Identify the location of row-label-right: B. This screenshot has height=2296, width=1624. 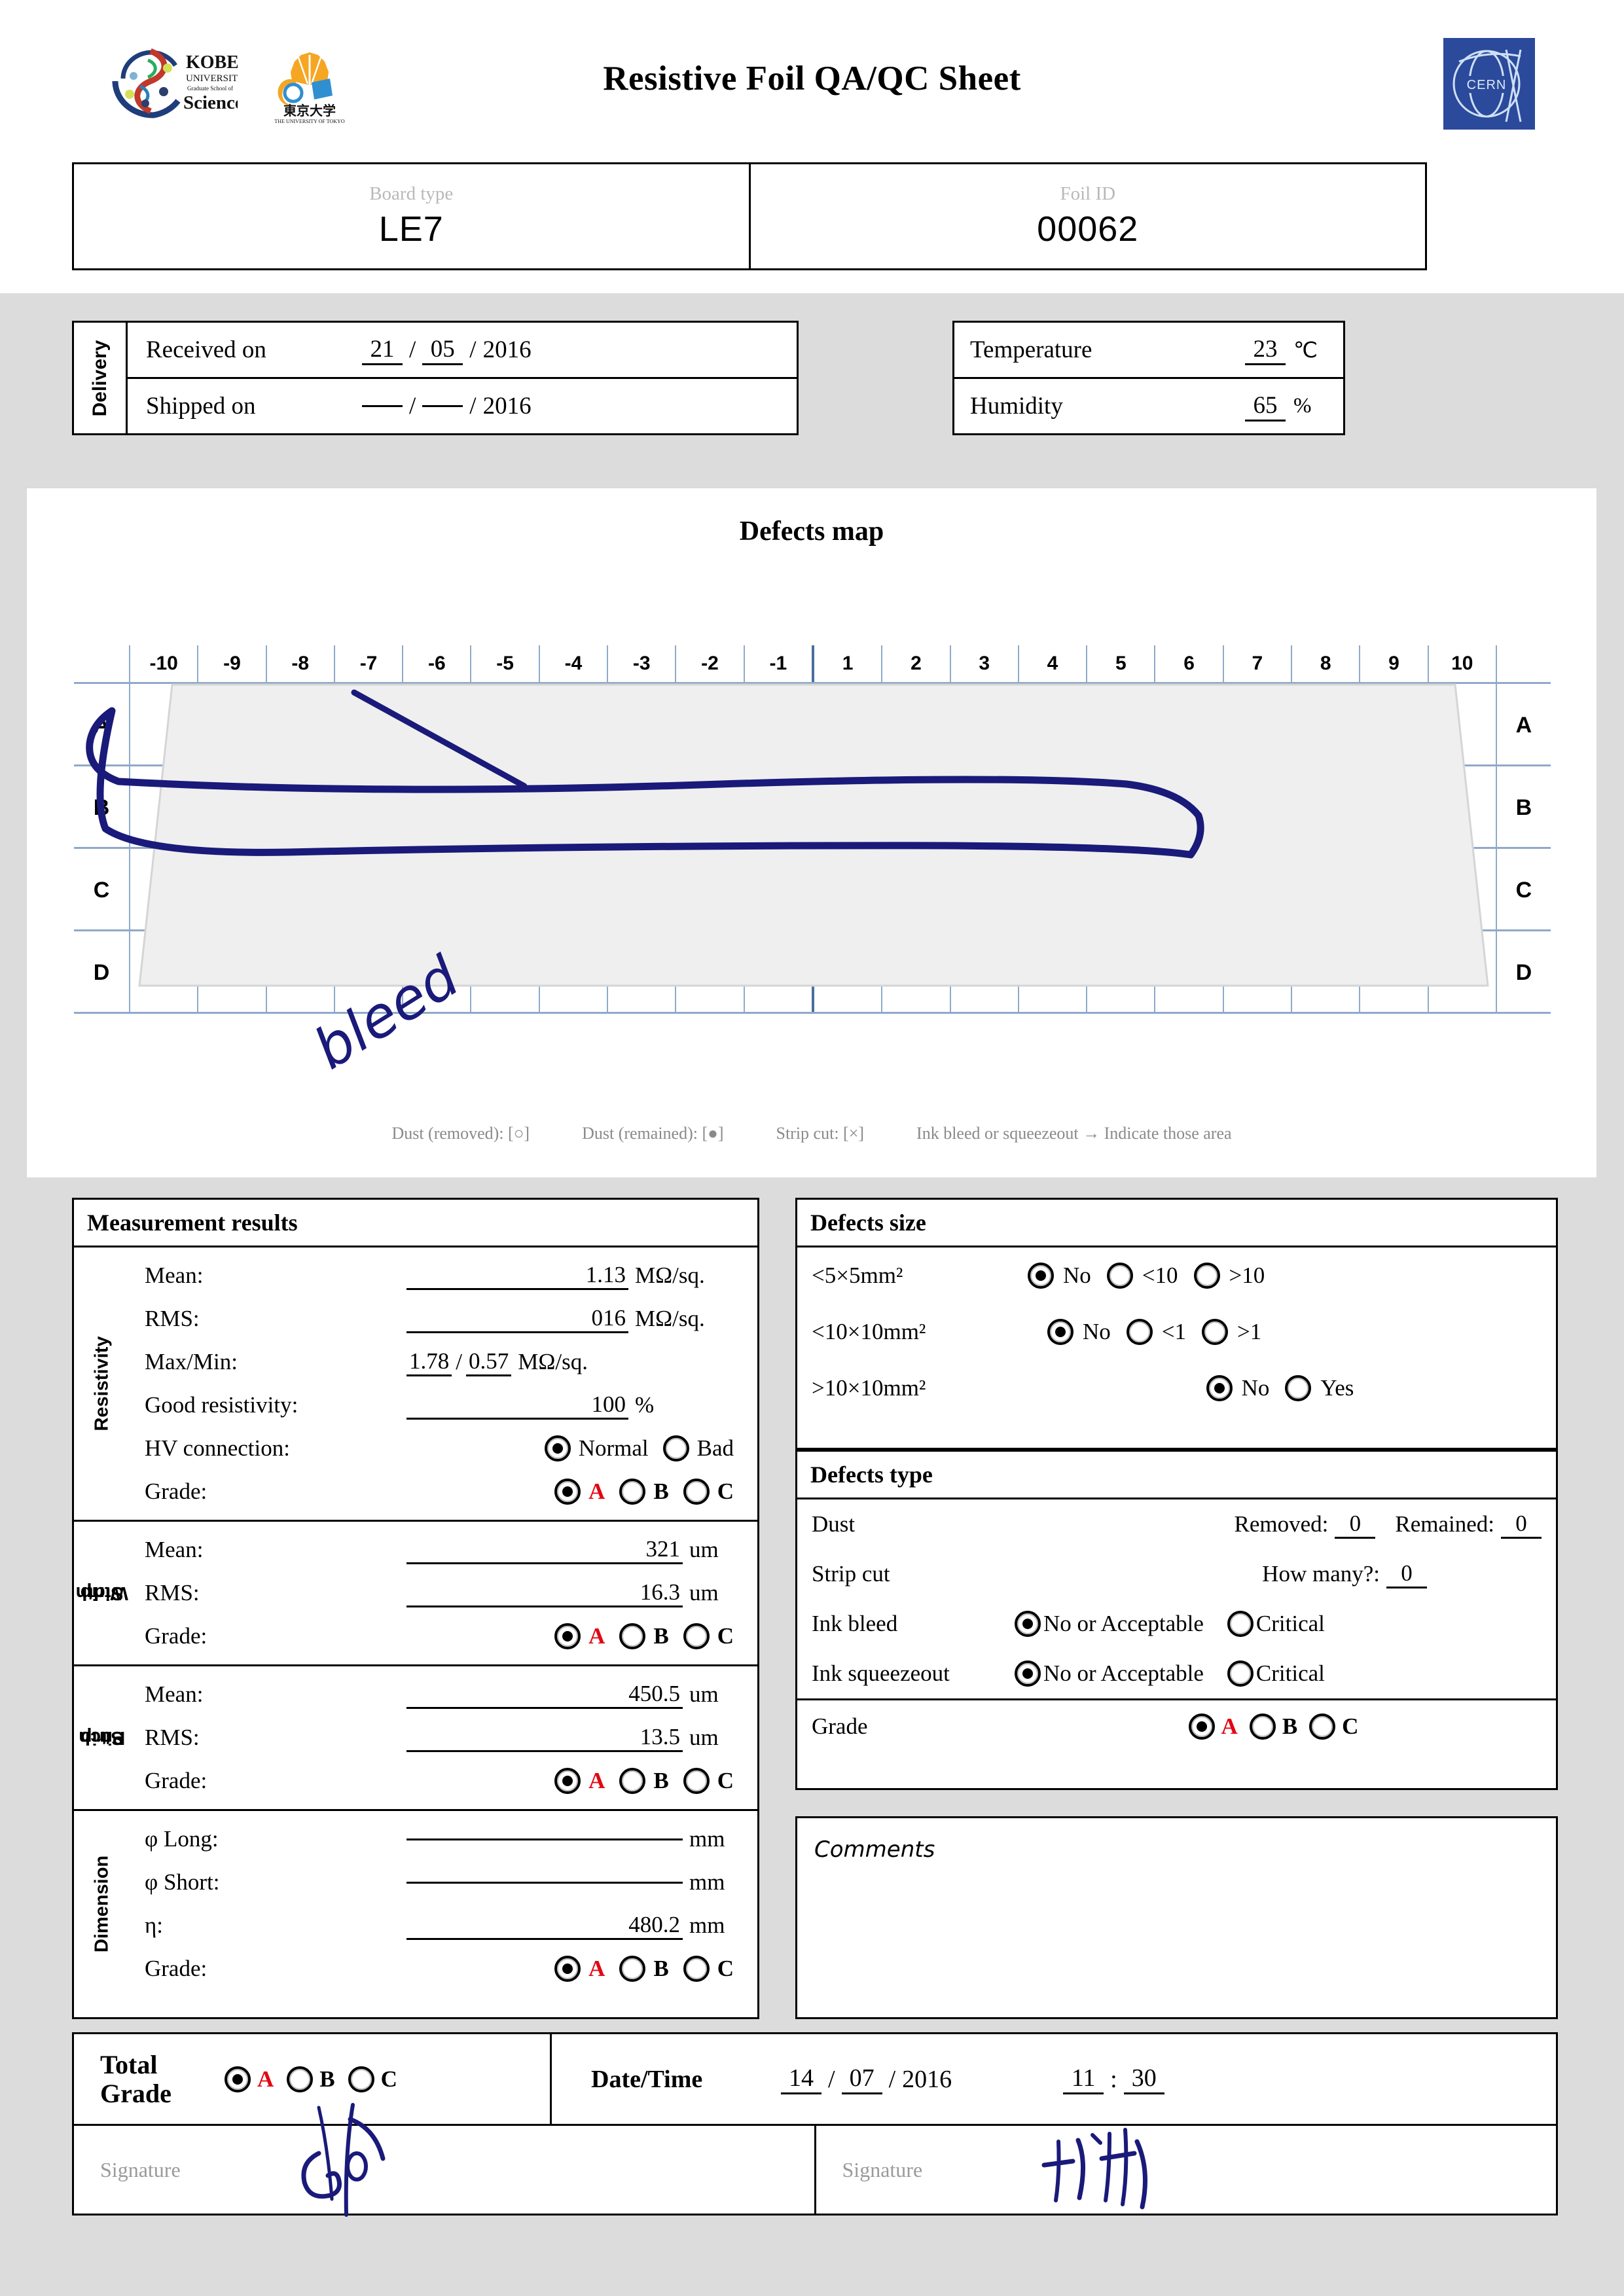
(1523, 806).